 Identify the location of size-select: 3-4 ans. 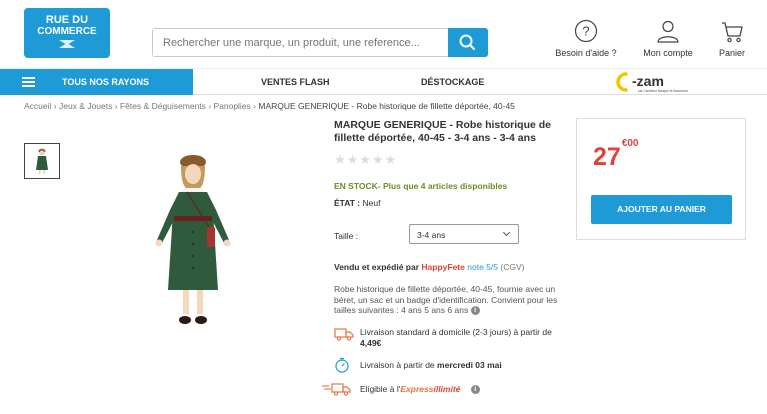
(464, 234).